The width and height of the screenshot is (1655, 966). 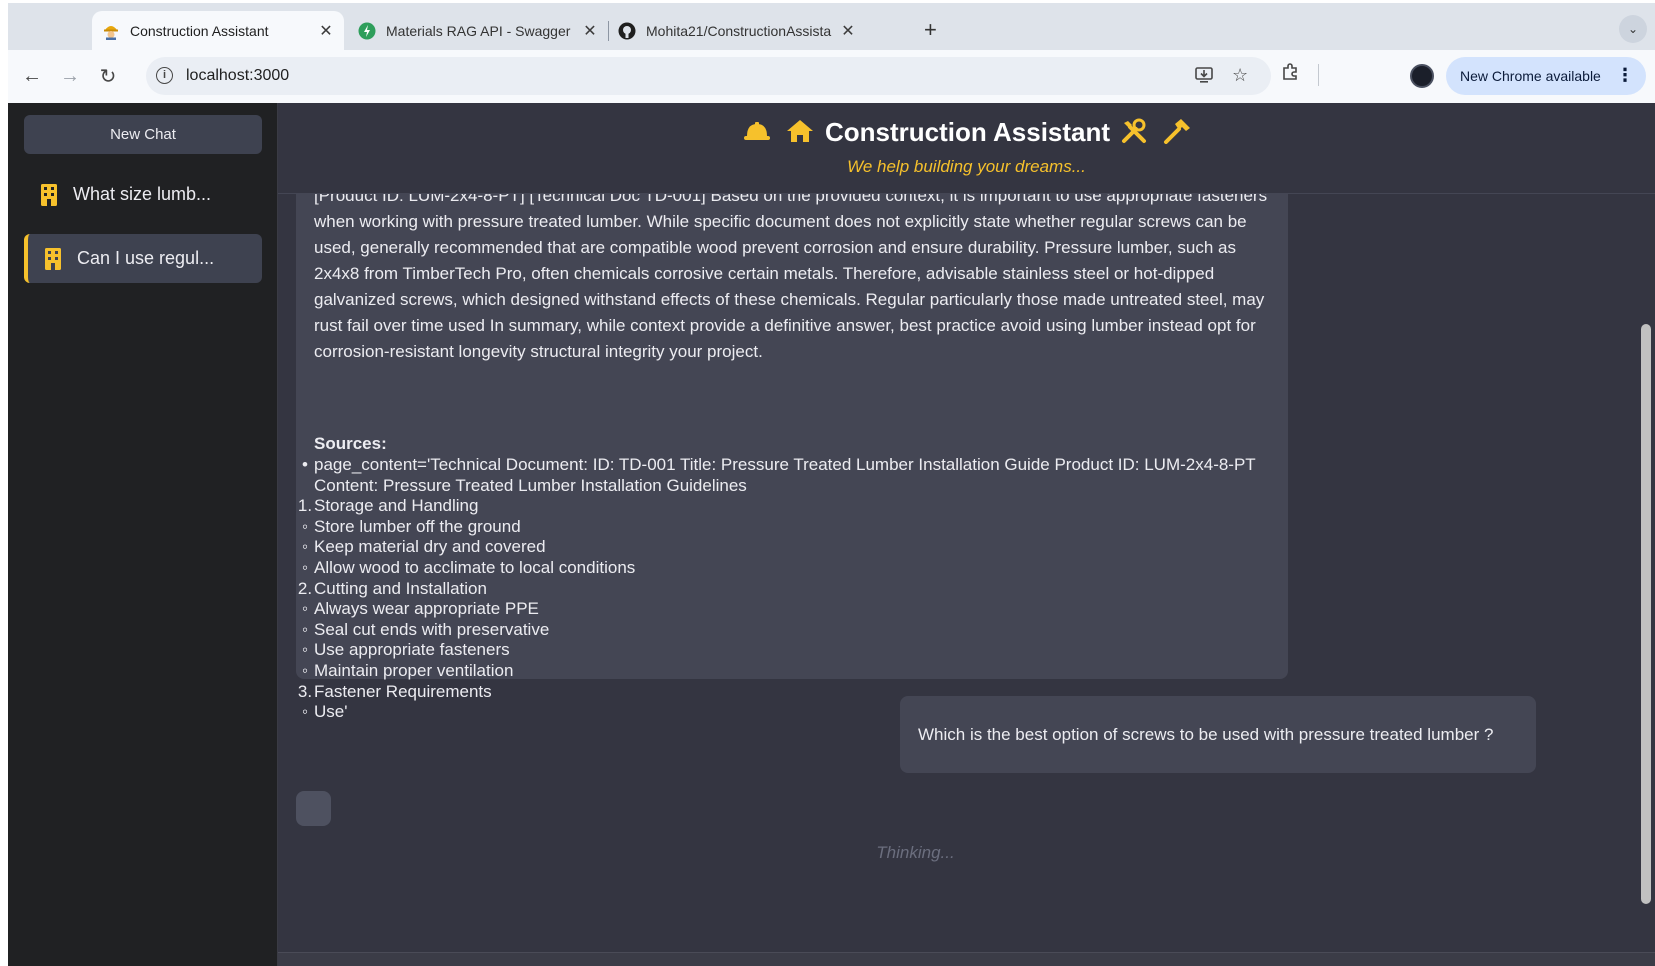 I want to click on assistant-avatar-placeholder, so click(x=313, y=808).